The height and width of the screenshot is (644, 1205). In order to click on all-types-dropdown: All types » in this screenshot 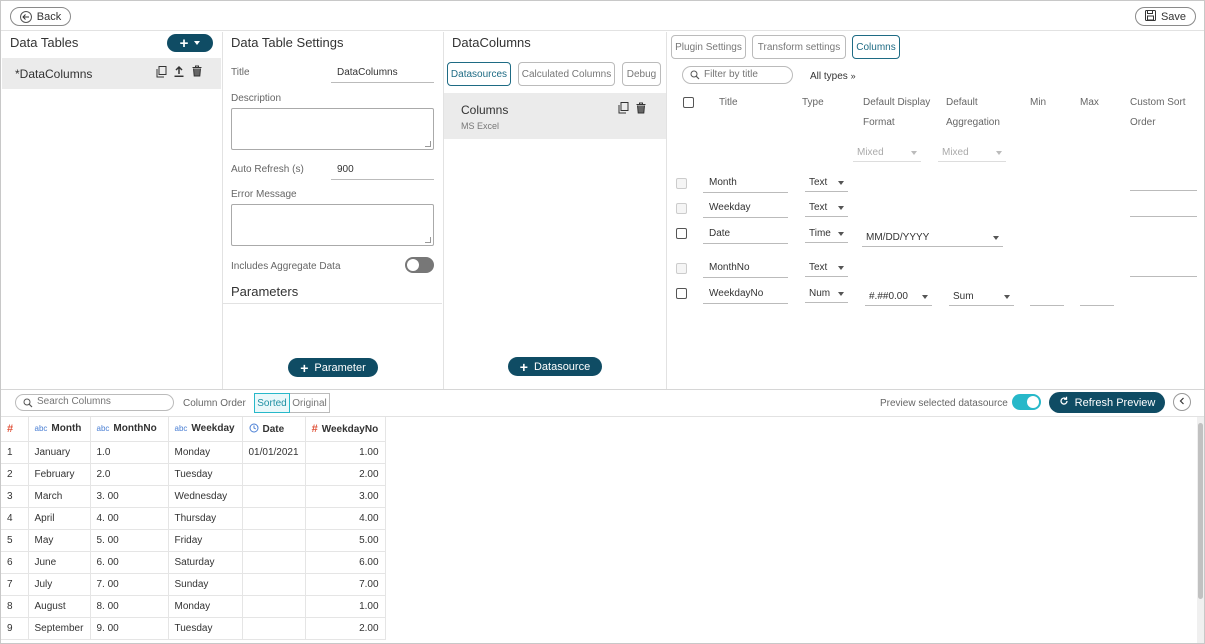, I will do `click(833, 76)`.